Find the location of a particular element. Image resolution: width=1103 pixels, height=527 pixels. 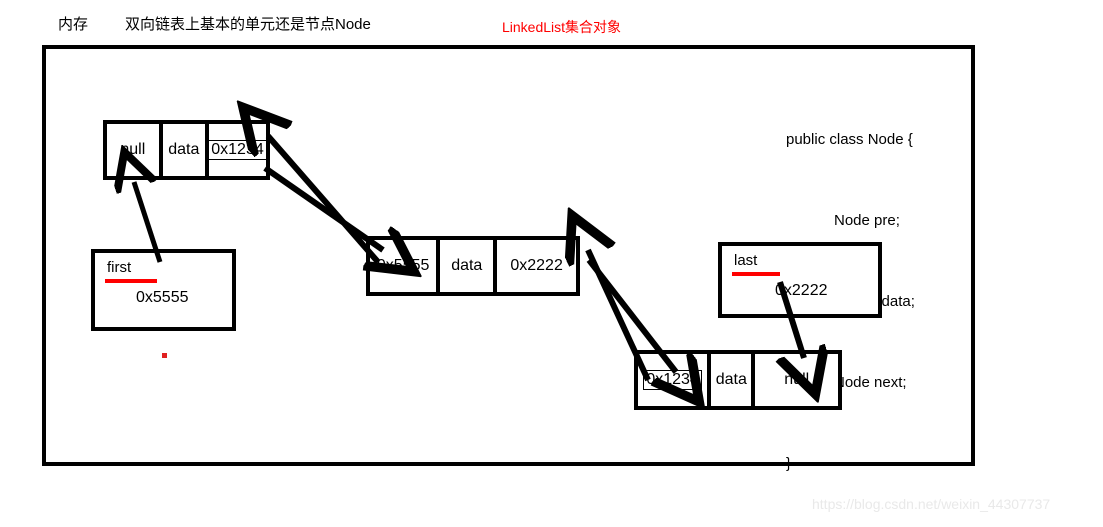

first-pointer-box: first 0x5555 is located at coordinates (163, 290).